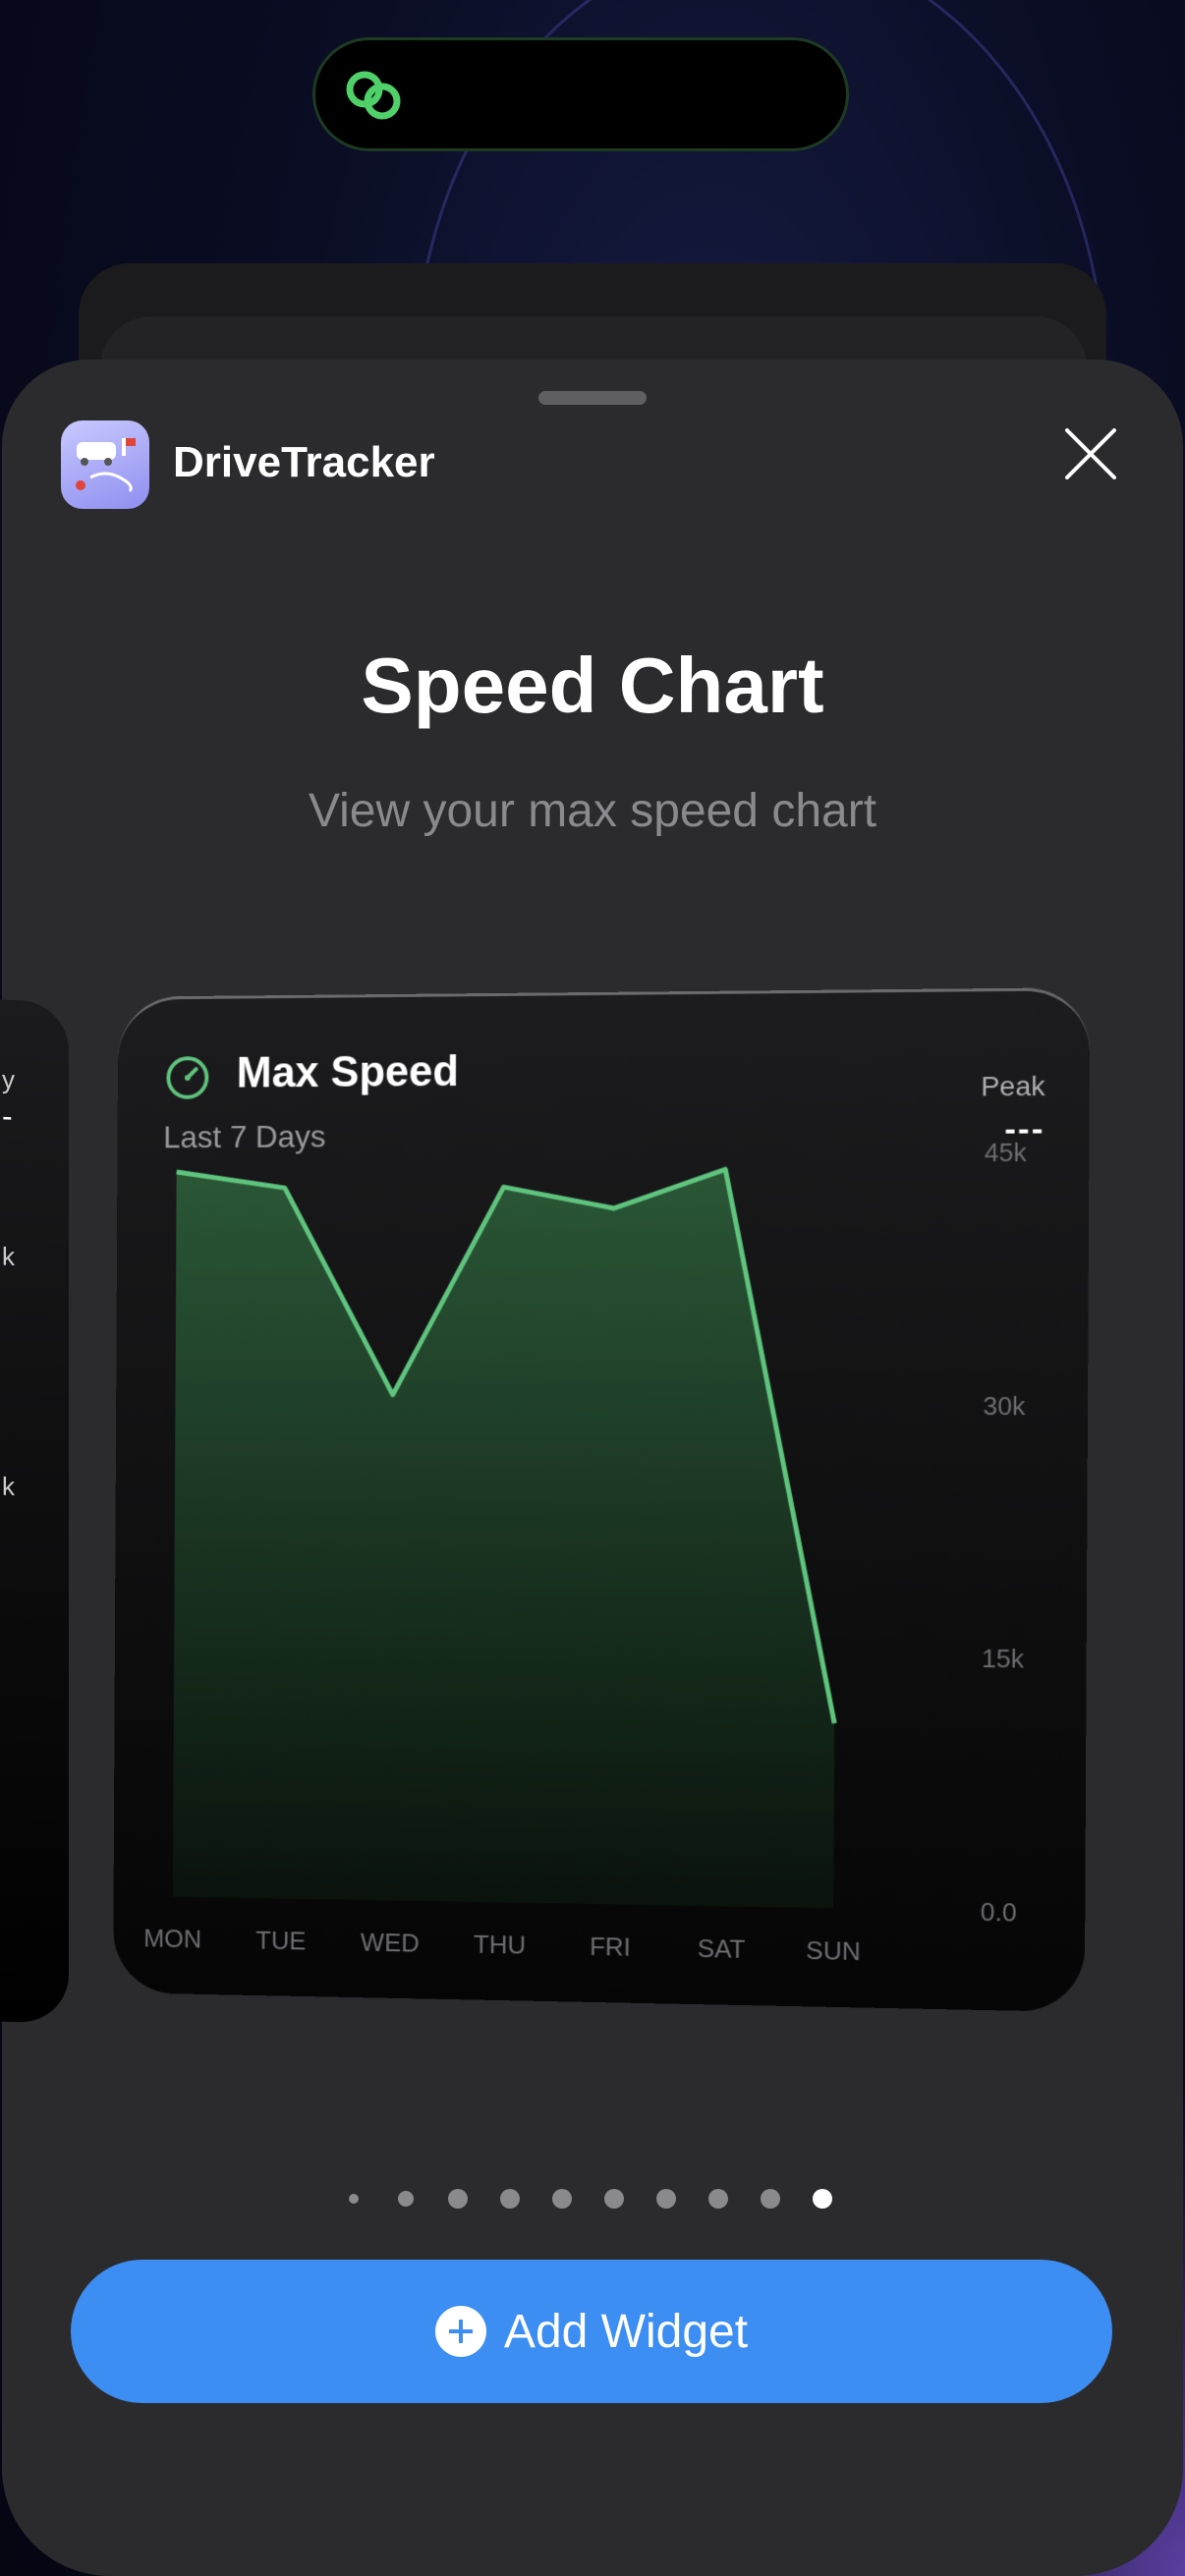 This screenshot has height=2576, width=1185. What do you see at coordinates (581, 94) in the screenshot?
I see `dynamic-island` at bounding box center [581, 94].